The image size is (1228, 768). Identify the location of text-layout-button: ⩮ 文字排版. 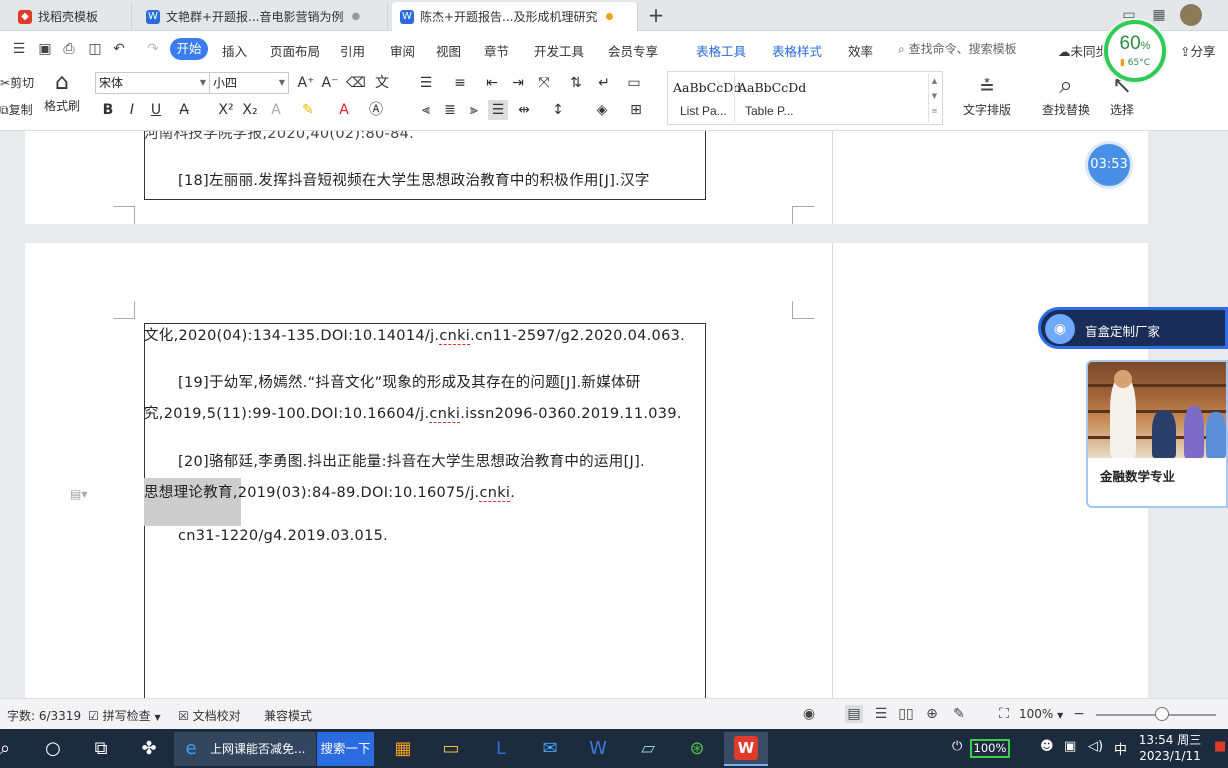
(987, 93).